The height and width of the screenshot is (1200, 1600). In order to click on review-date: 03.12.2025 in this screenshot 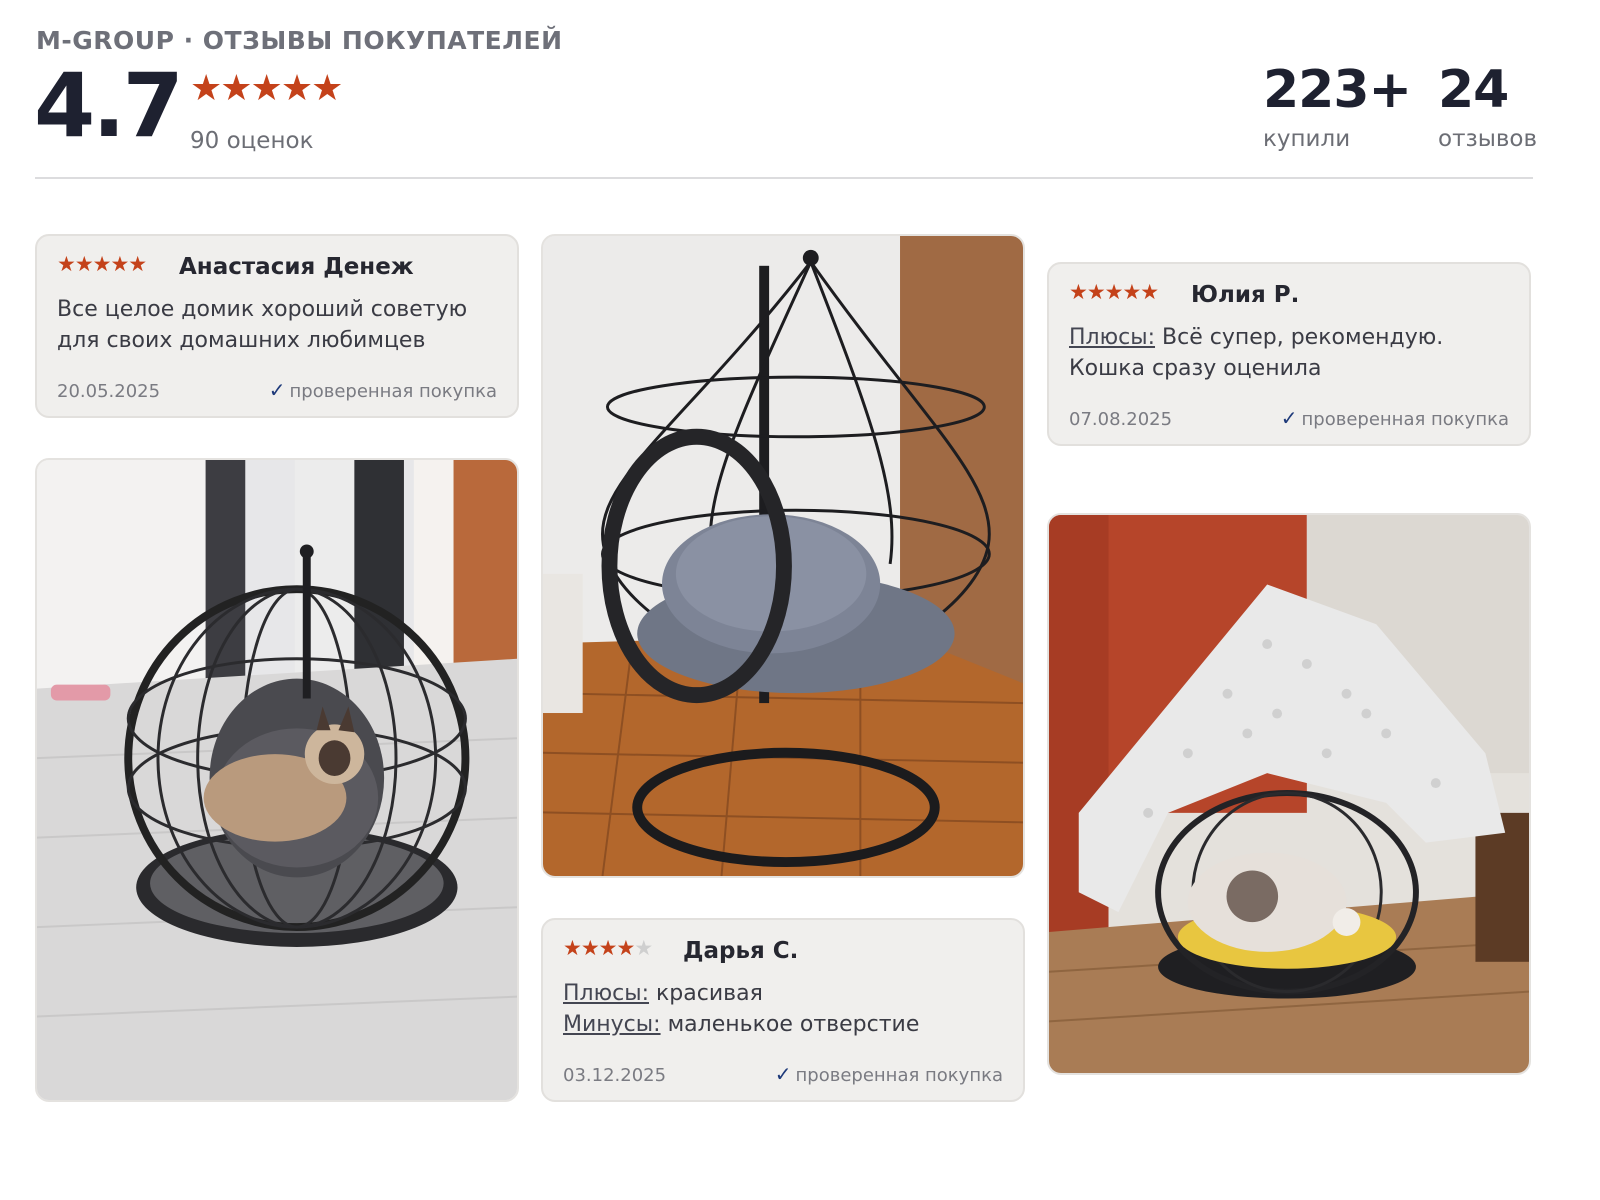, I will do `click(615, 1075)`.